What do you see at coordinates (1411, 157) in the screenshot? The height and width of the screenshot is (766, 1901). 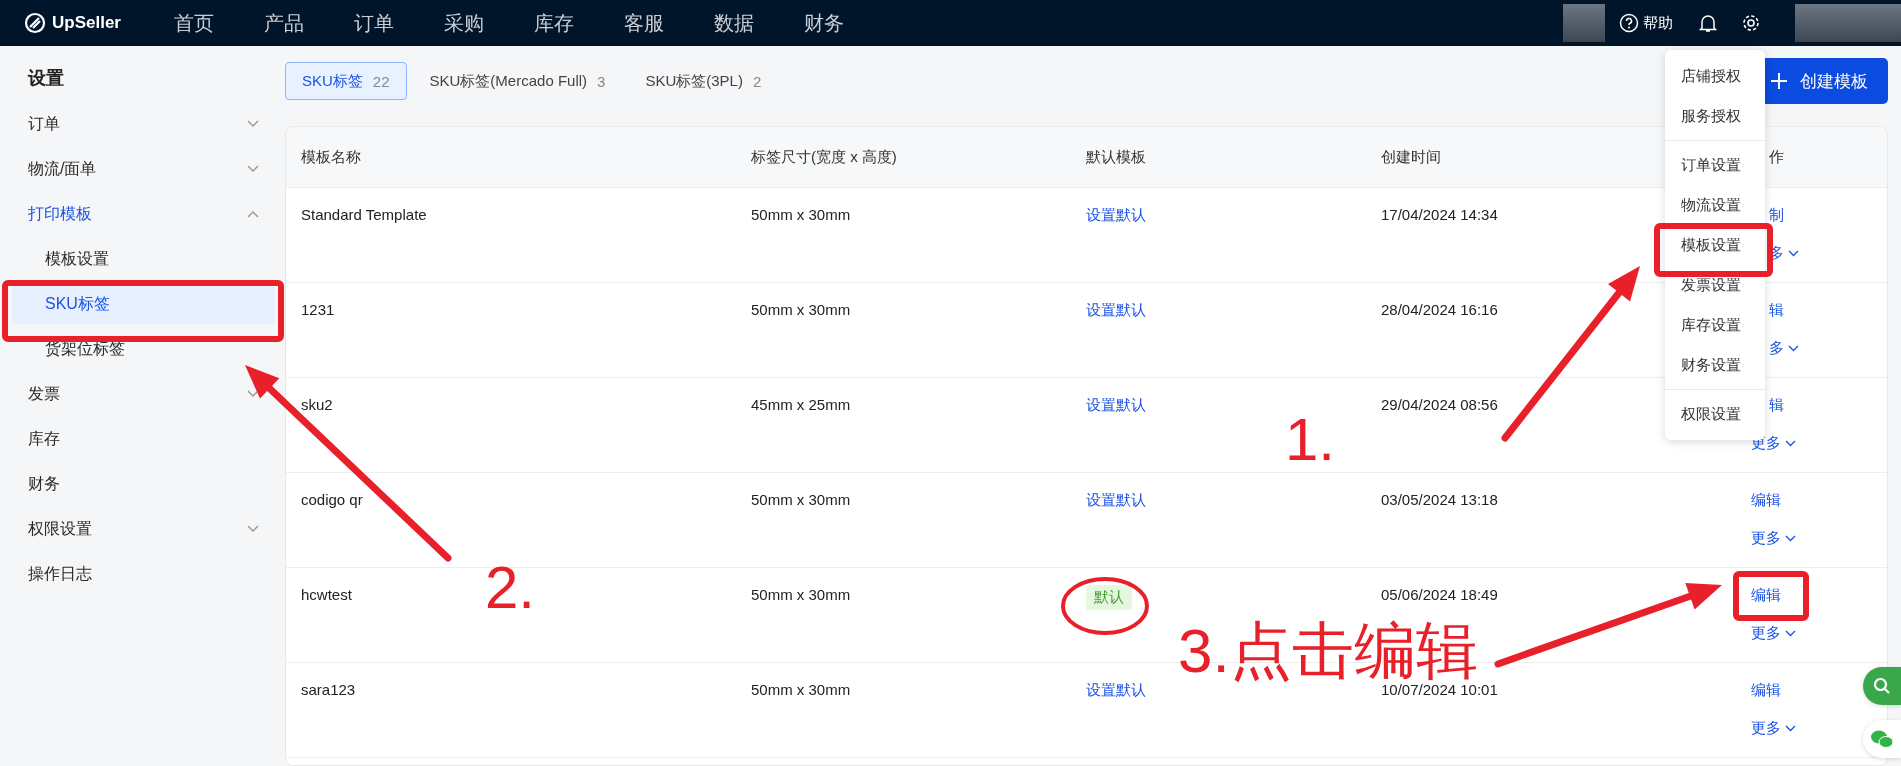 I see `column-header: 创建时间` at bounding box center [1411, 157].